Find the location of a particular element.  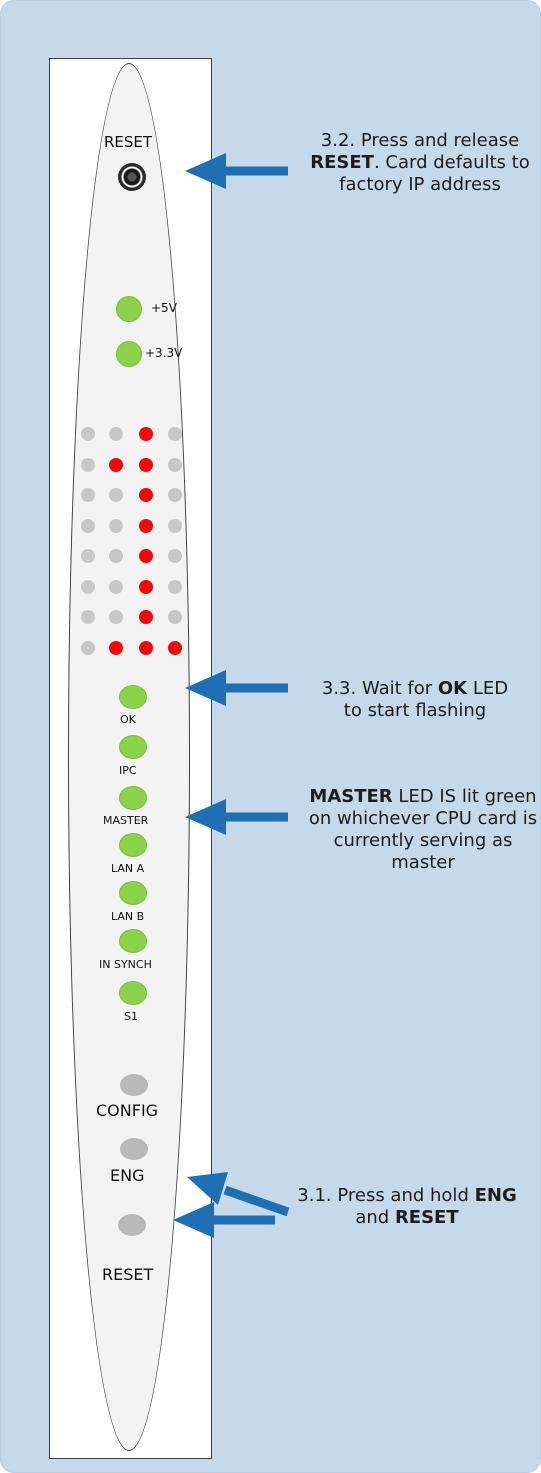

arrow-reset-head is located at coordinates (205, 171).